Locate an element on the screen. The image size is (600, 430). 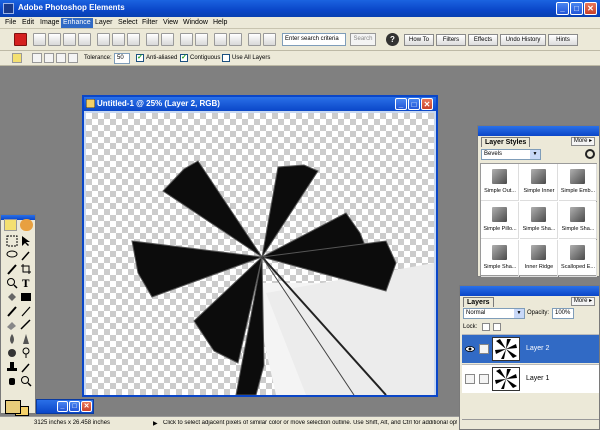
eye-icon is located at coordinates (470, 349).